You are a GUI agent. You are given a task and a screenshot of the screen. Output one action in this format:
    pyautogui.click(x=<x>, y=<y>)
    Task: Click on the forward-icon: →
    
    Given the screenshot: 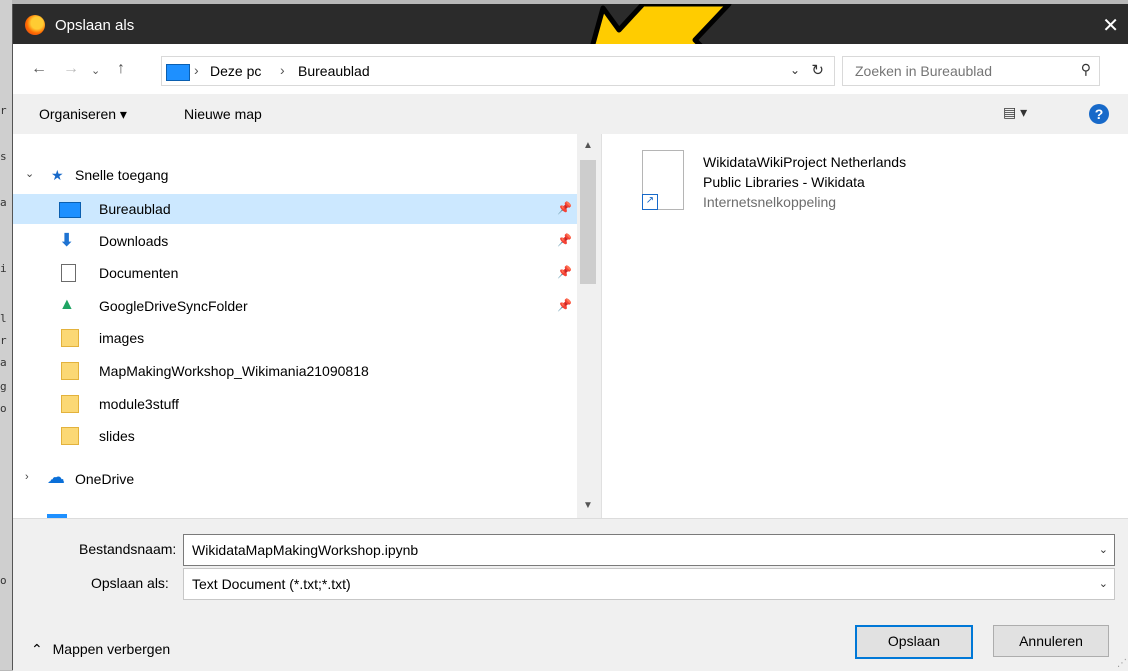 What is the action you would take?
    pyautogui.click(x=71, y=69)
    